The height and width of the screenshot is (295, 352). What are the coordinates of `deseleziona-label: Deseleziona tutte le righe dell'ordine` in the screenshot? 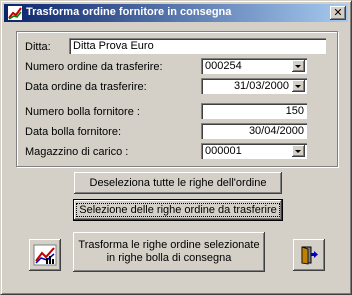 It's located at (178, 183).